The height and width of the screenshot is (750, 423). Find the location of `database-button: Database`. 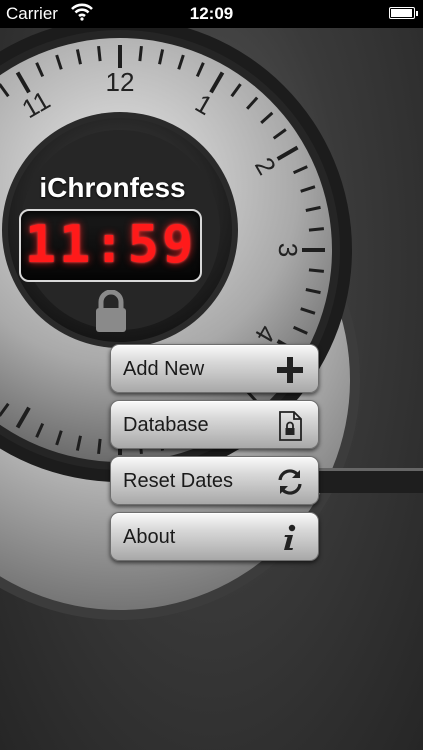

database-button: Database is located at coordinates (214, 424).